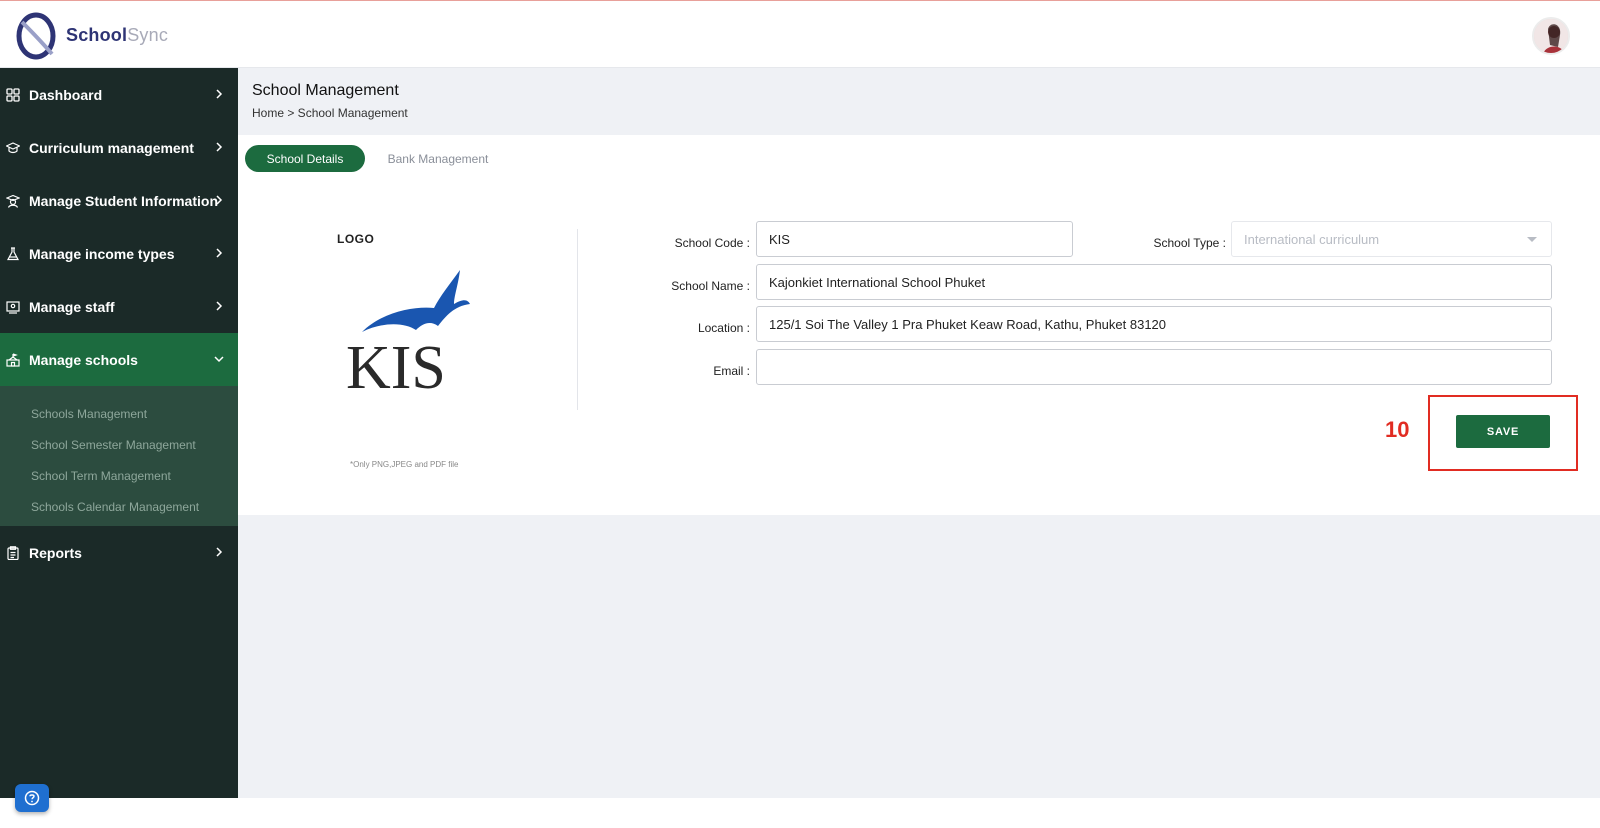  I want to click on top-header: SchoolSync, so click(800, 34).